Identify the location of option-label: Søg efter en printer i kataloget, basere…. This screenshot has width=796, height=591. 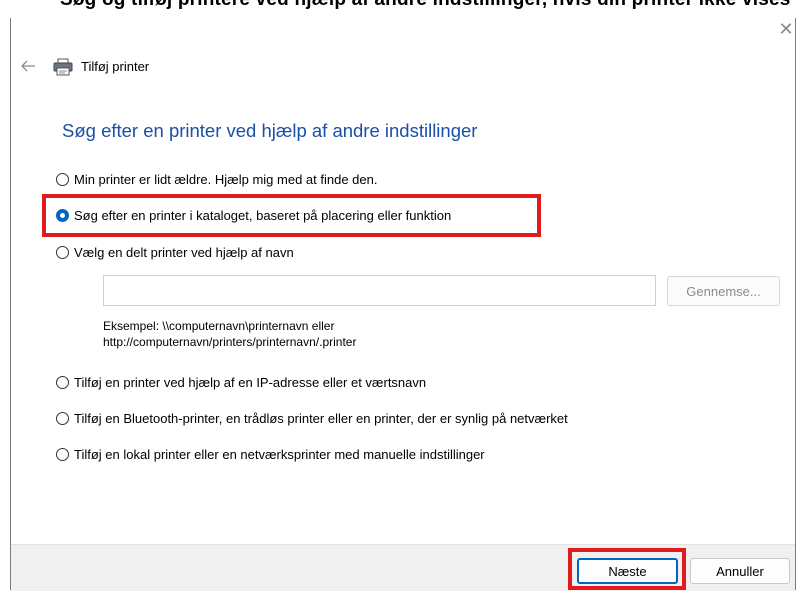
(263, 215).